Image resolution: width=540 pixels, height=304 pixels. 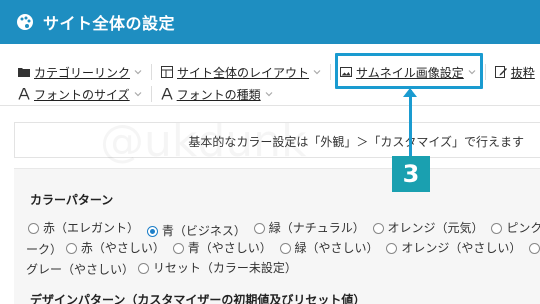 What do you see at coordinates (115, 248) in the screenshot?
I see `radio-red-soft: 赤（やさしい）` at bounding box center [115, 248].